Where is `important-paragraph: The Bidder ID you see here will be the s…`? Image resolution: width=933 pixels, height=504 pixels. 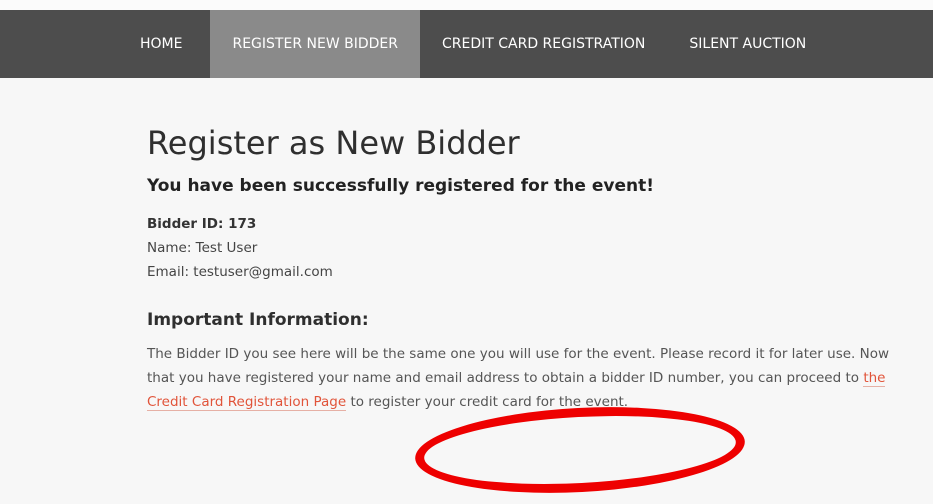
important-paragraph: The Bidder ID you see here will be the s… is located at coordinates (522, 378).